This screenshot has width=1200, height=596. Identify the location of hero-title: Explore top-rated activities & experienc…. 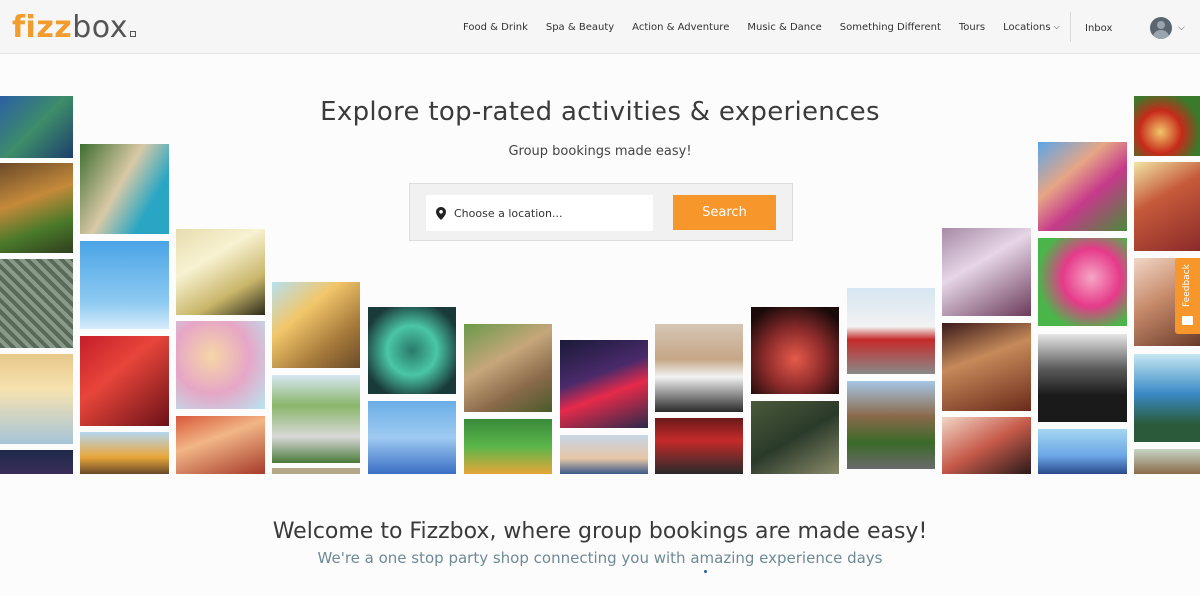
(600, 112).